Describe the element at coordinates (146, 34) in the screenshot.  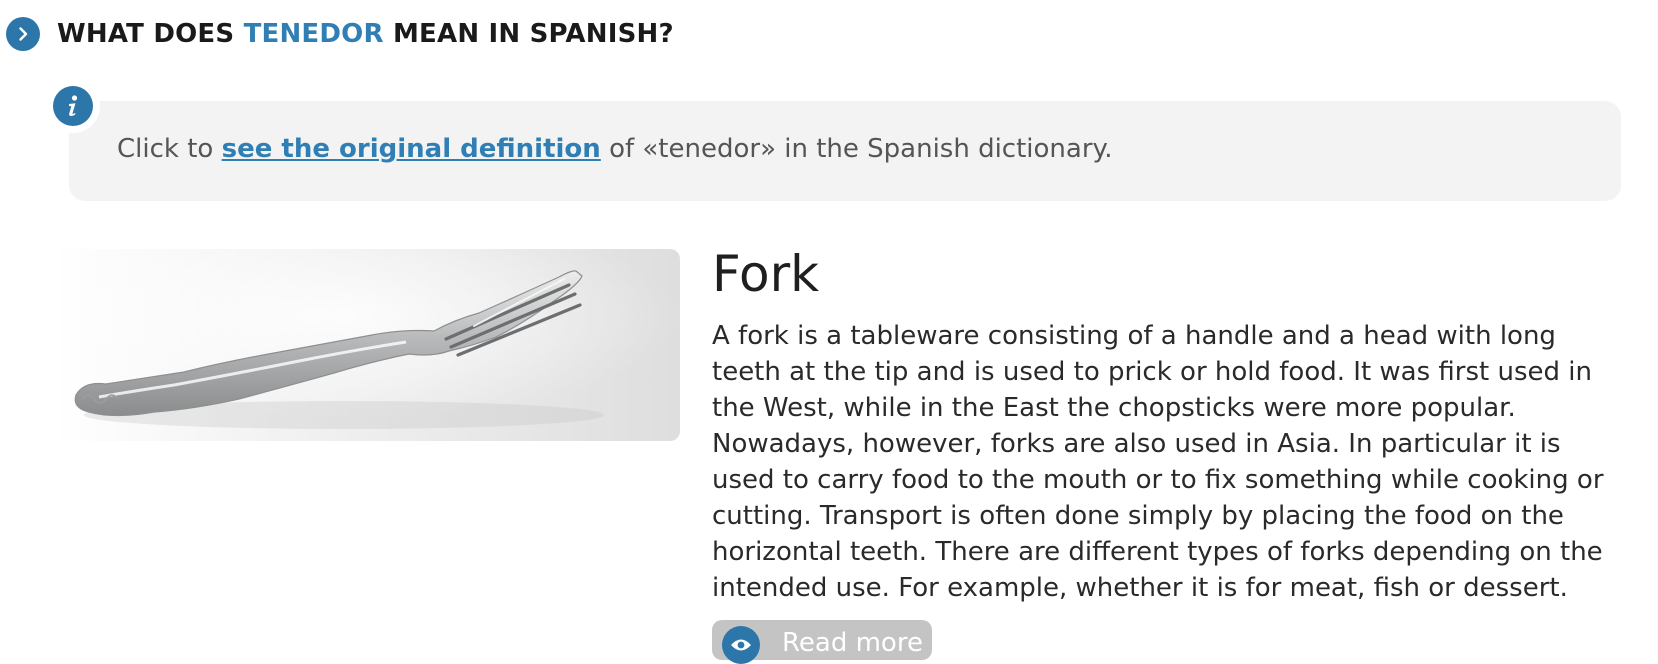
I see `heading-prefix: WHAT DOES` at that location.